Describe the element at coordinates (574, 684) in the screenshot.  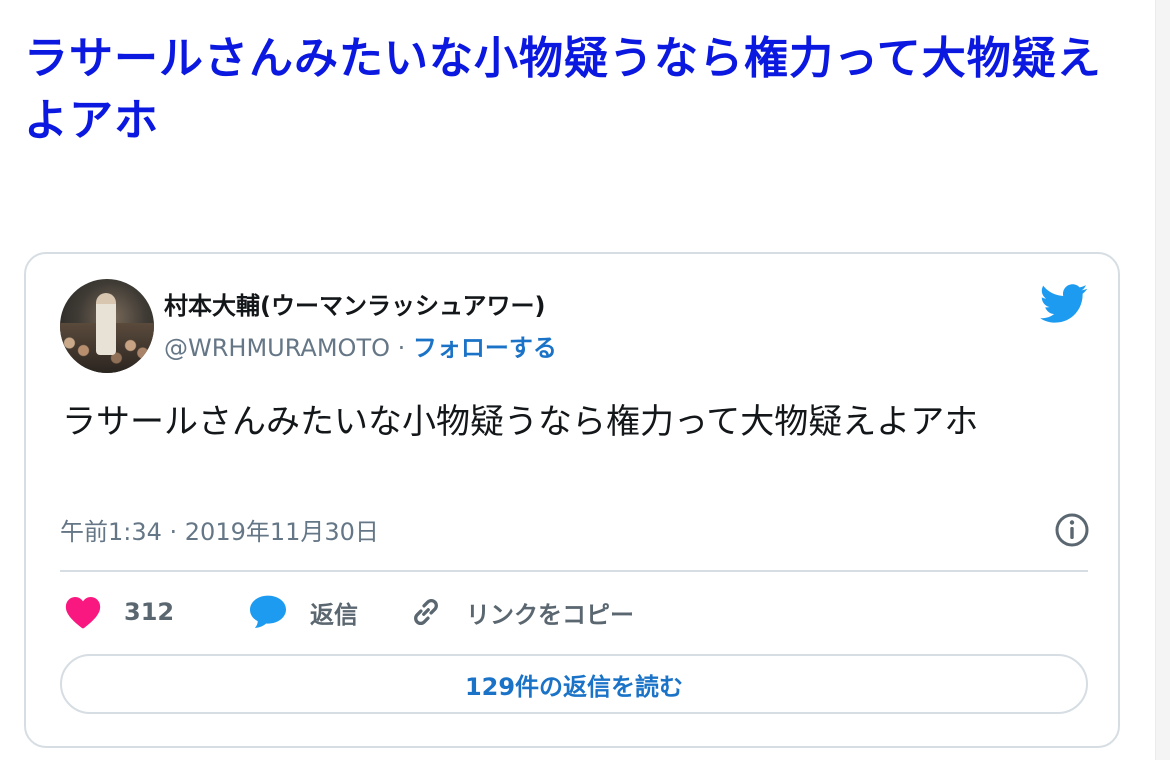
I see `read-replies-button: 129件の返信を読む` at that location.